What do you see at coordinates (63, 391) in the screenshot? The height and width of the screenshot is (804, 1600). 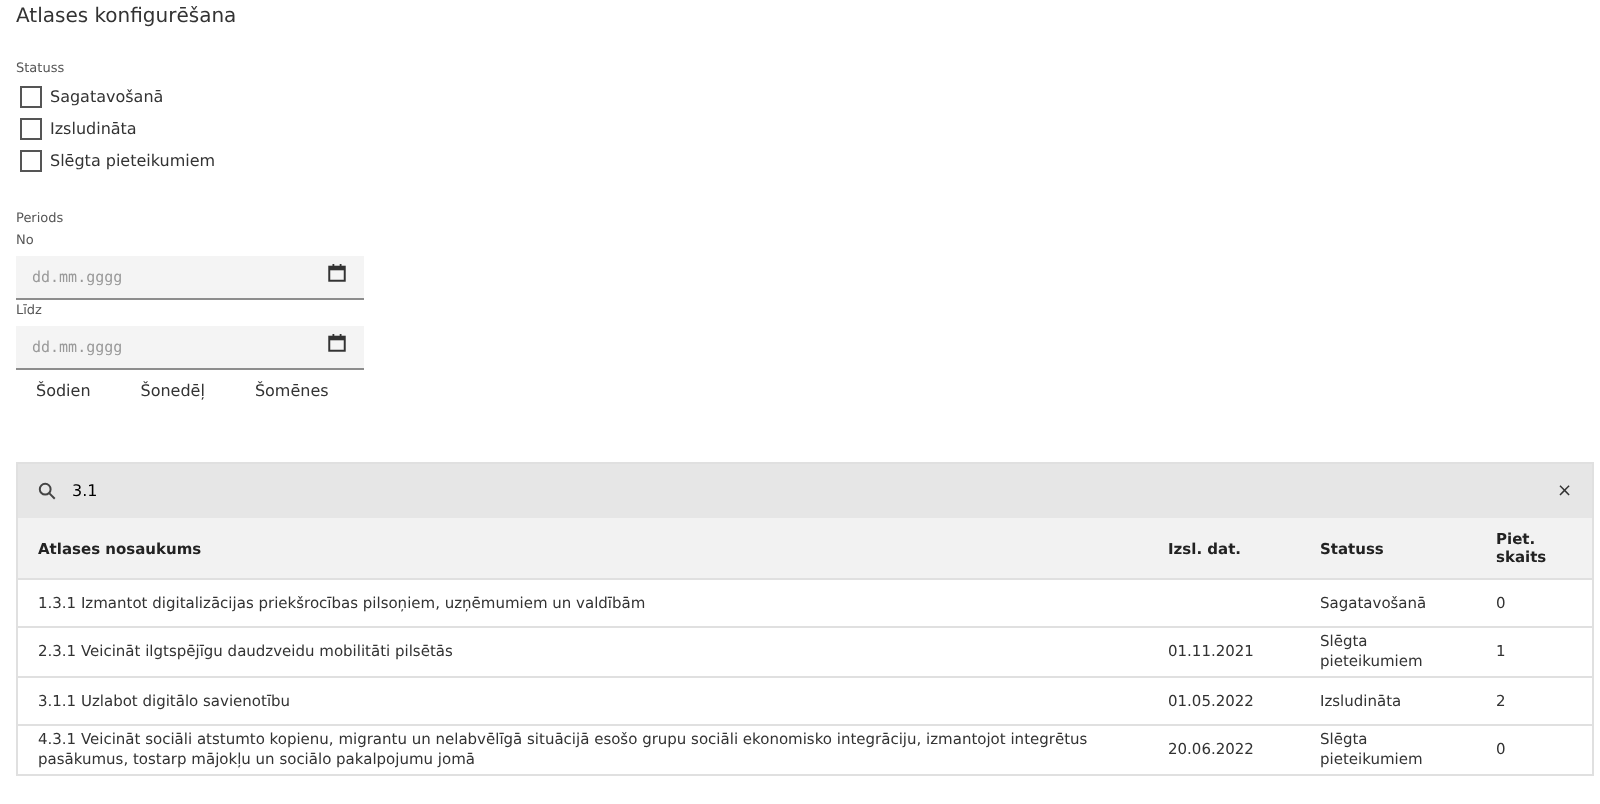 I see `quick-date-button: Šodien` at bounding box center [63, 391].